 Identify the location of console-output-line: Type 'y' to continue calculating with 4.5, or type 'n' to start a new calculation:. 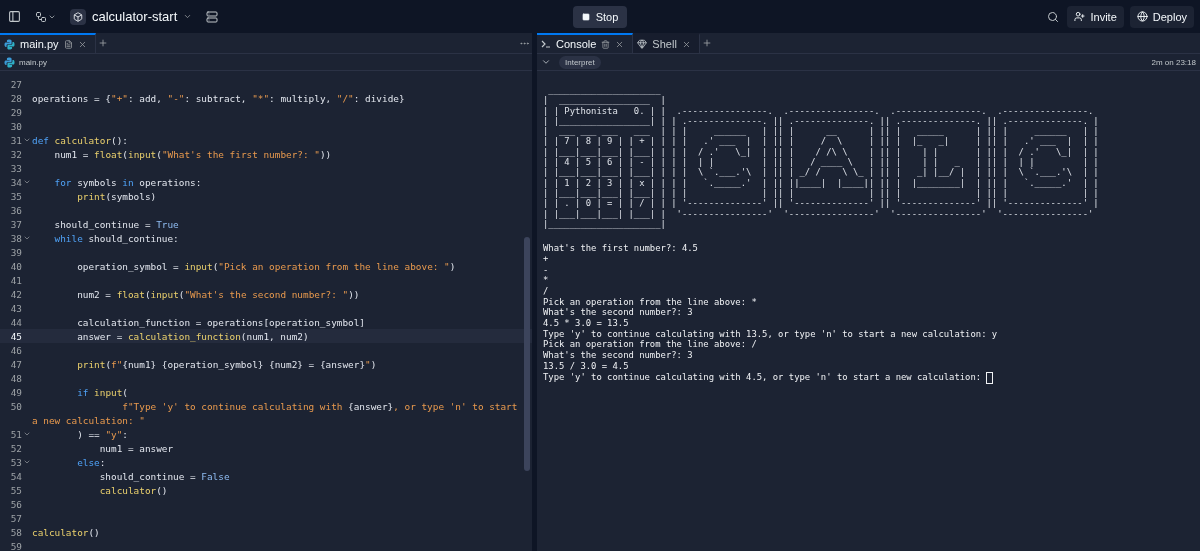
(762, 377).